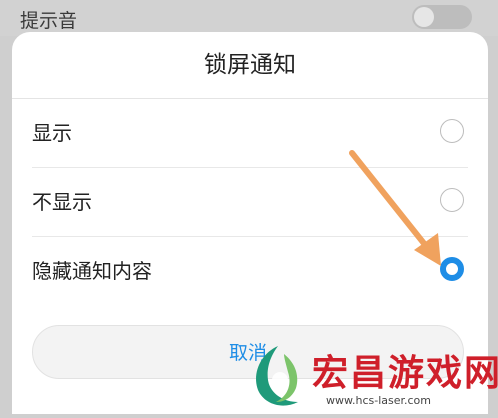  What do you see at coordinates (405, 373) in the screenshot?
I see `watermark-text: 宏昌游戏网` at bounding box center [405, 373].